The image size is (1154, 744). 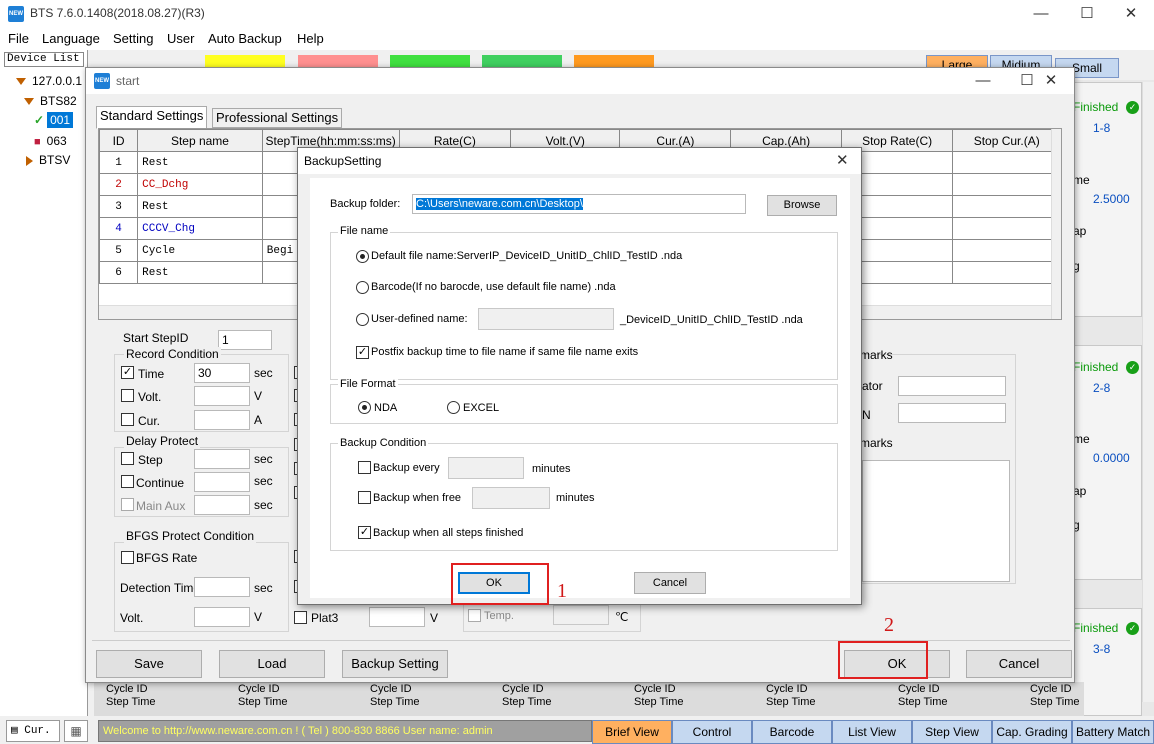 I want to click on menu-file: File, so click(x=18, y=38).